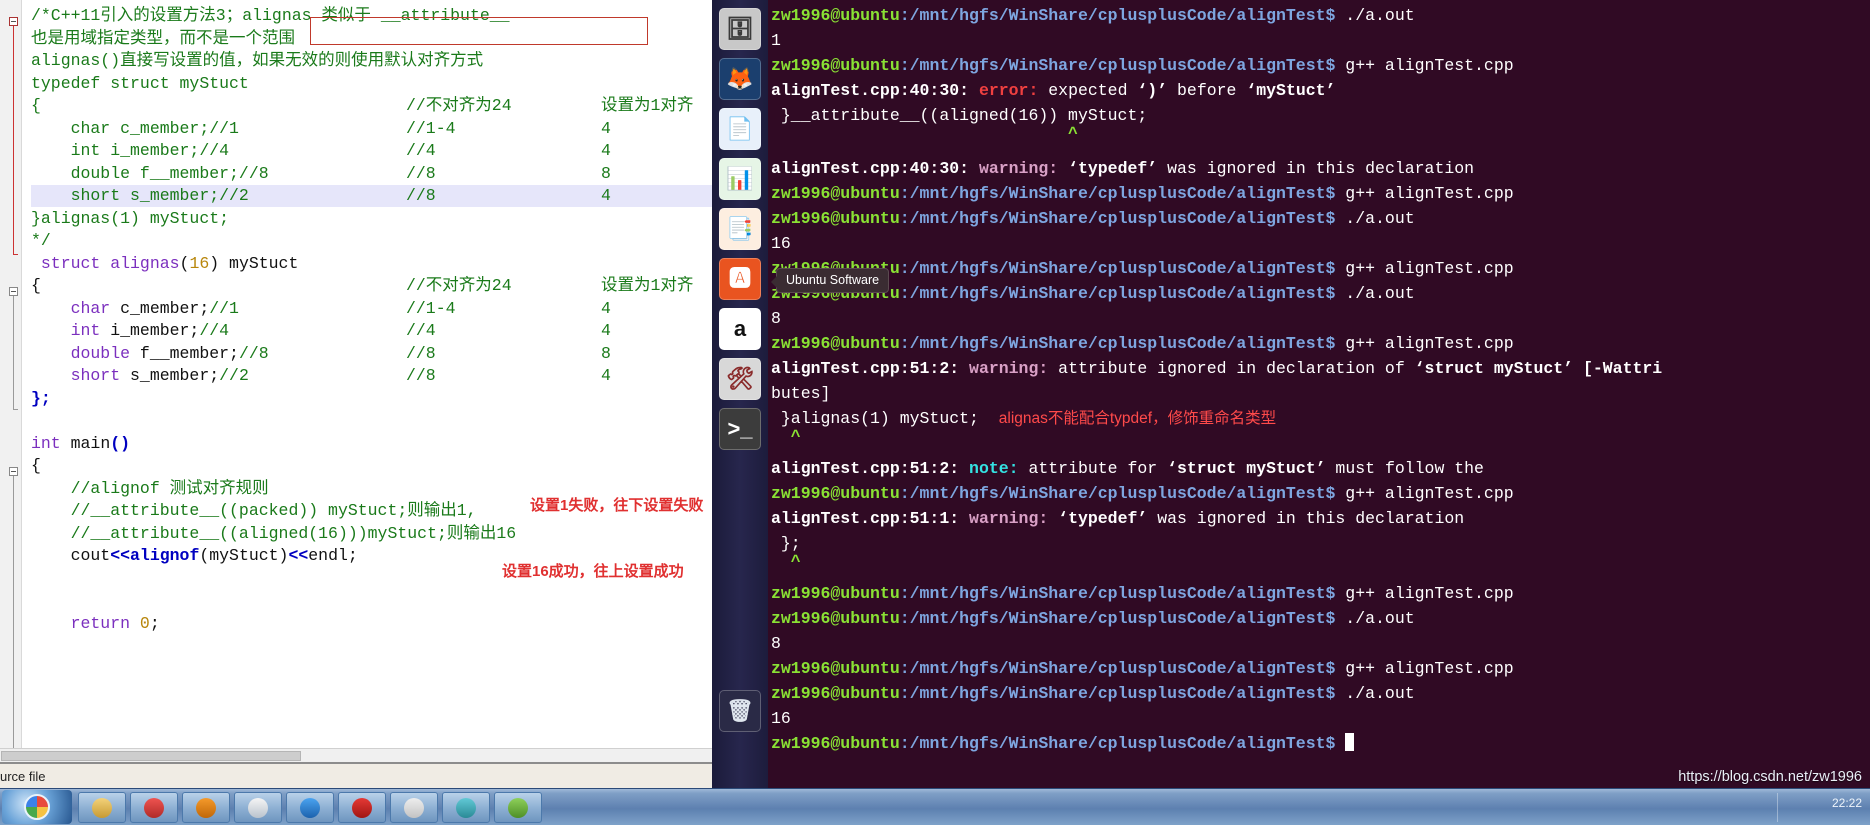  Describe the element at coordinates (15, 254) in the screenshot. I see `fold-end-comment` at that location.